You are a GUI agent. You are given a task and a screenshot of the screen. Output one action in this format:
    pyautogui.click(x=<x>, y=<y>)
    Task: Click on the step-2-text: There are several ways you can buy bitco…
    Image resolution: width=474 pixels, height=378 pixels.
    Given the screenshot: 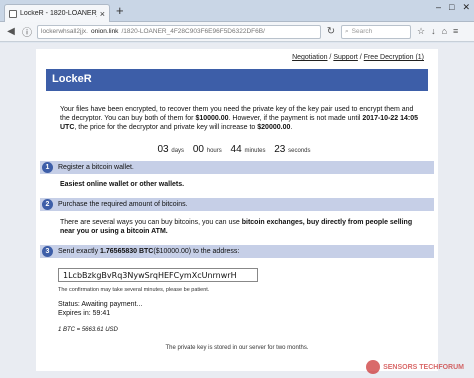 What is the action you would take?
    pyautogui.click(x=240, y=227)
    